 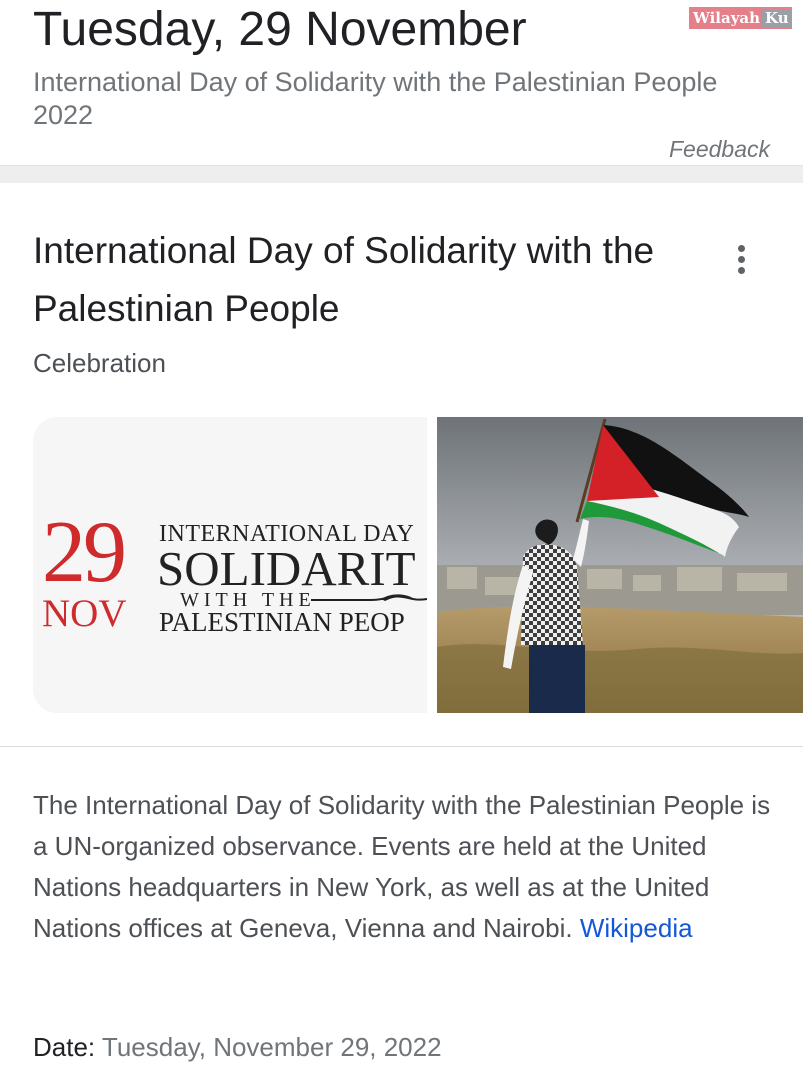 What do you see at coordinates (727, 18) in the screenshot?
I see `watermark-text-a: Wilayah` at bounding box center [727, 18].